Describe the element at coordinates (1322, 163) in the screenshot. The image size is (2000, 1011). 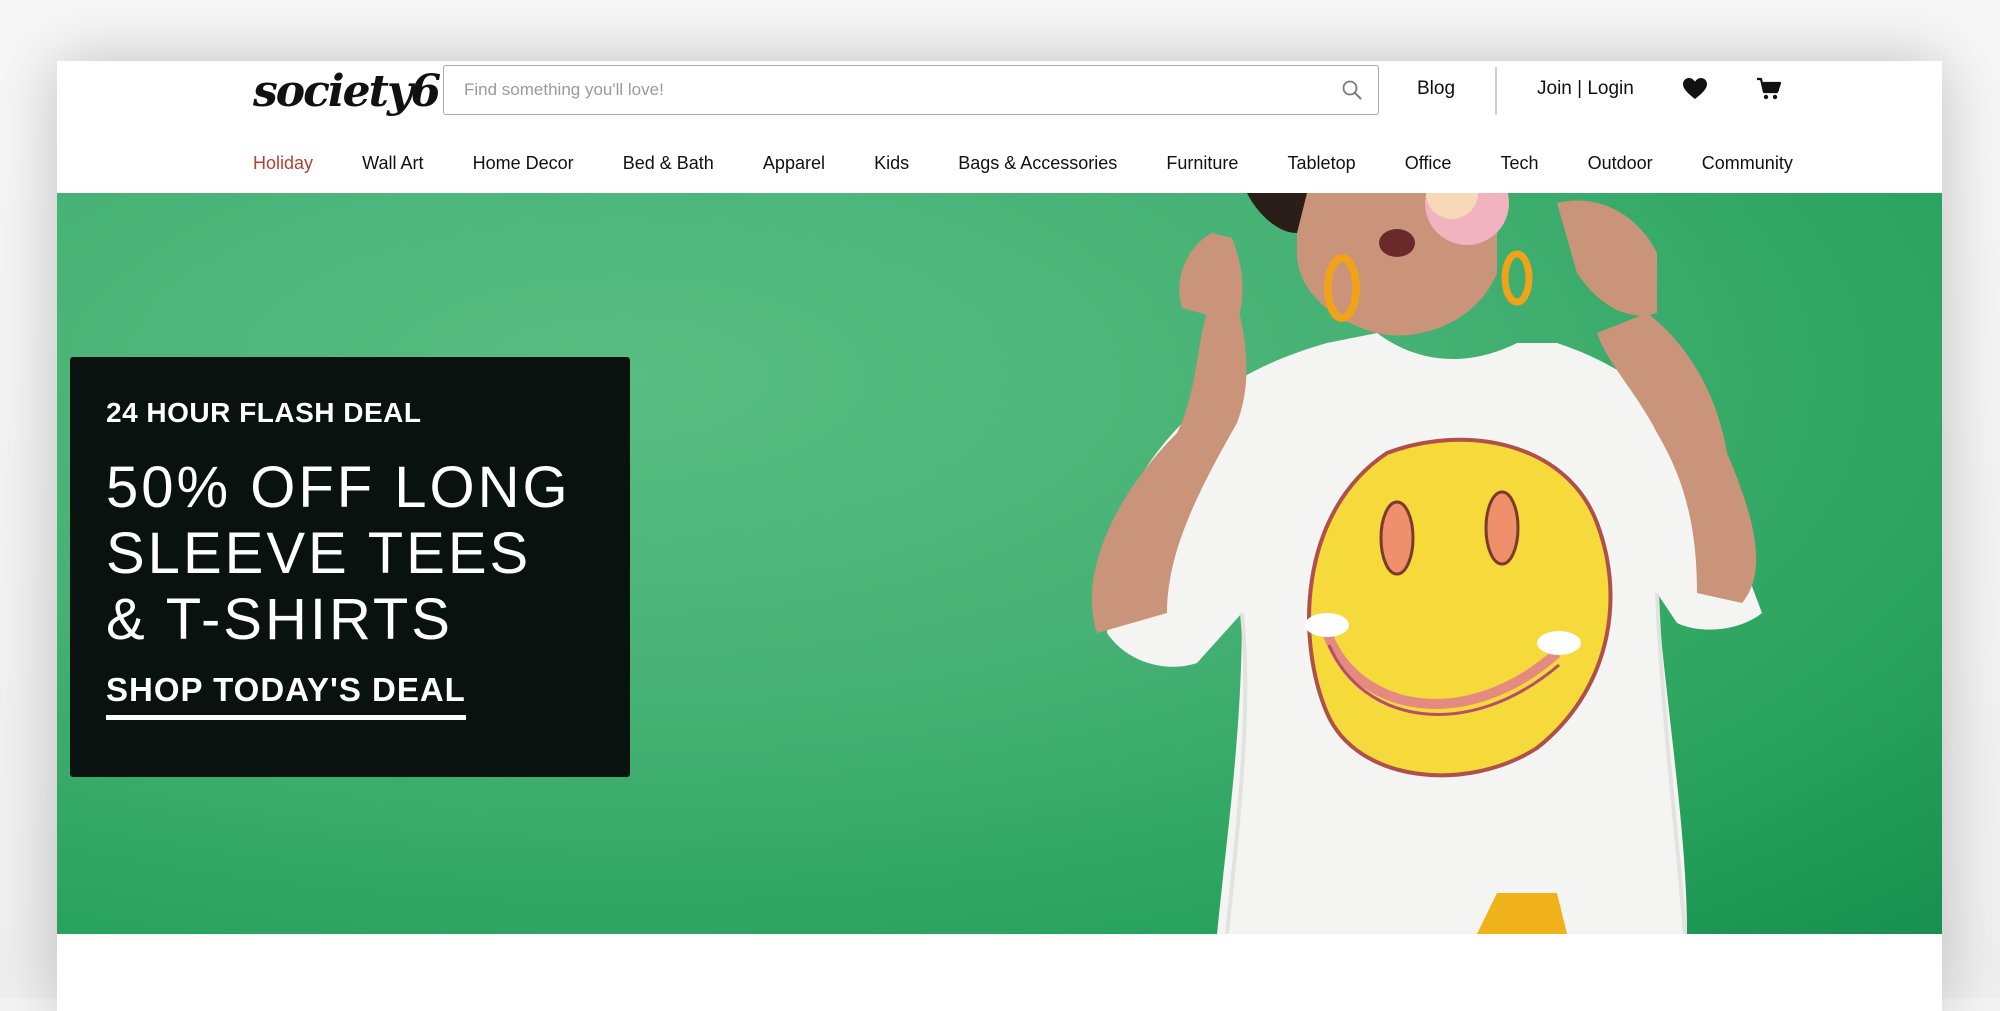
I see `nav-item-tabletop: Tabletop` at that location.